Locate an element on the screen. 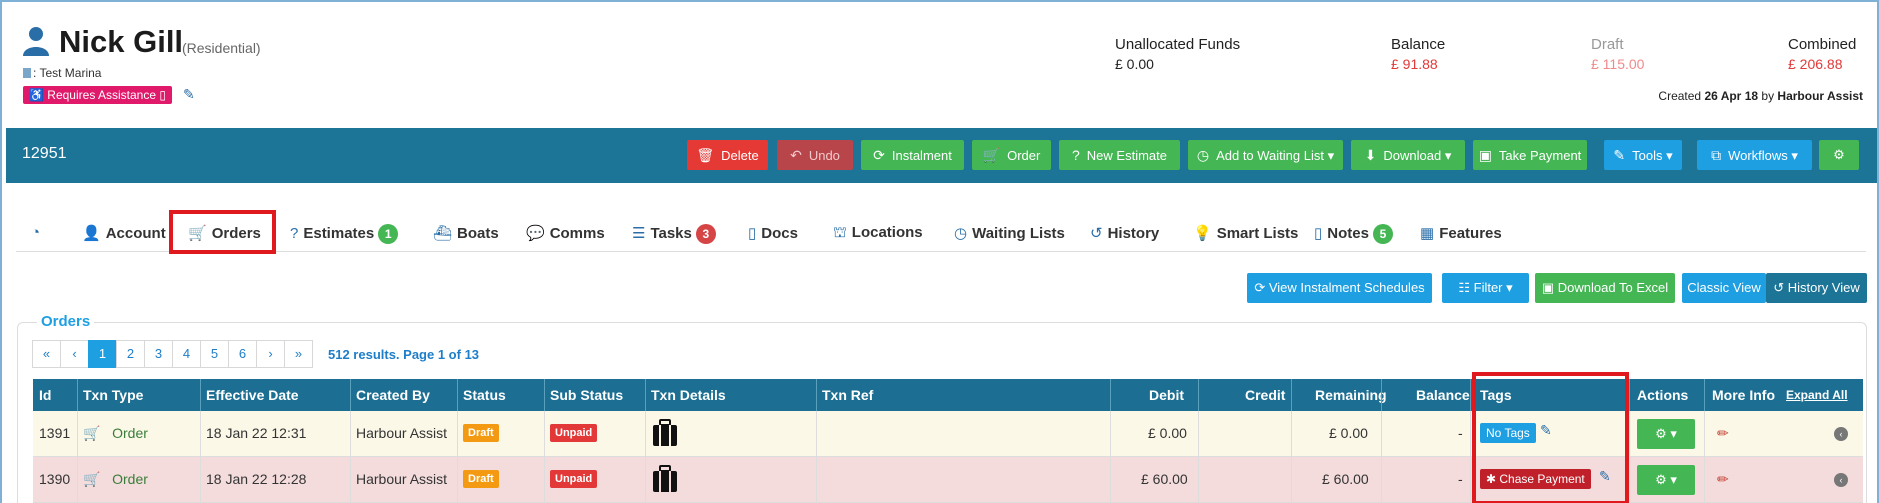  col-created-by: Created By is located at coordinates (393, 395).